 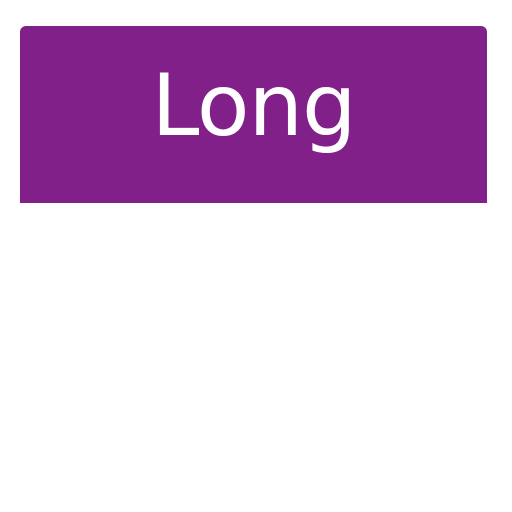 What do you see at coordinates (253, 105) in the screenshot?
I see `banner-label: Long` at bounding box center [253, 105].